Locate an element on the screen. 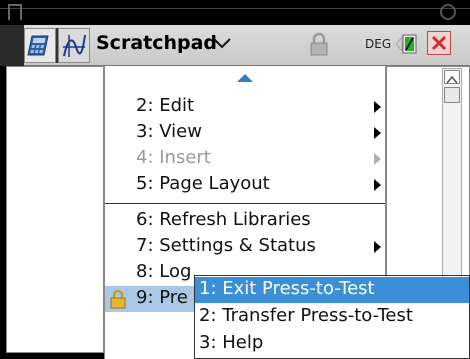  document-title: Scratchpad is located at coordinates (156, 43).